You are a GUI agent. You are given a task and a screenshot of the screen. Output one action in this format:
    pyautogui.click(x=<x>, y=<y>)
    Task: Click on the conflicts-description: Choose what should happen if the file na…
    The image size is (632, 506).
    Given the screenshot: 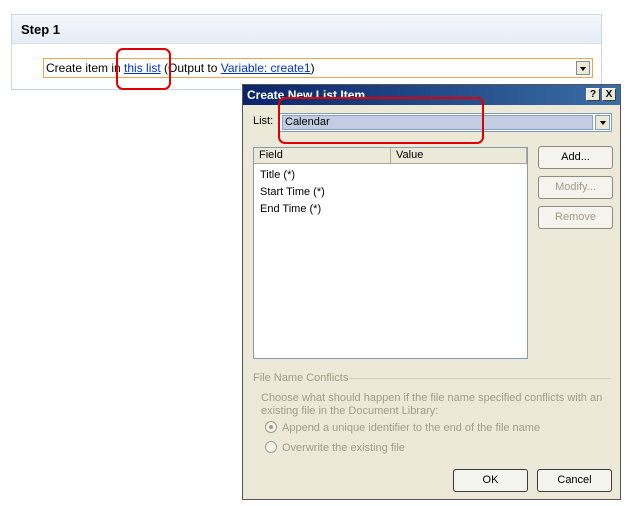 What is the action you would take?
    pyautogui.click(x=432, y=404)
    